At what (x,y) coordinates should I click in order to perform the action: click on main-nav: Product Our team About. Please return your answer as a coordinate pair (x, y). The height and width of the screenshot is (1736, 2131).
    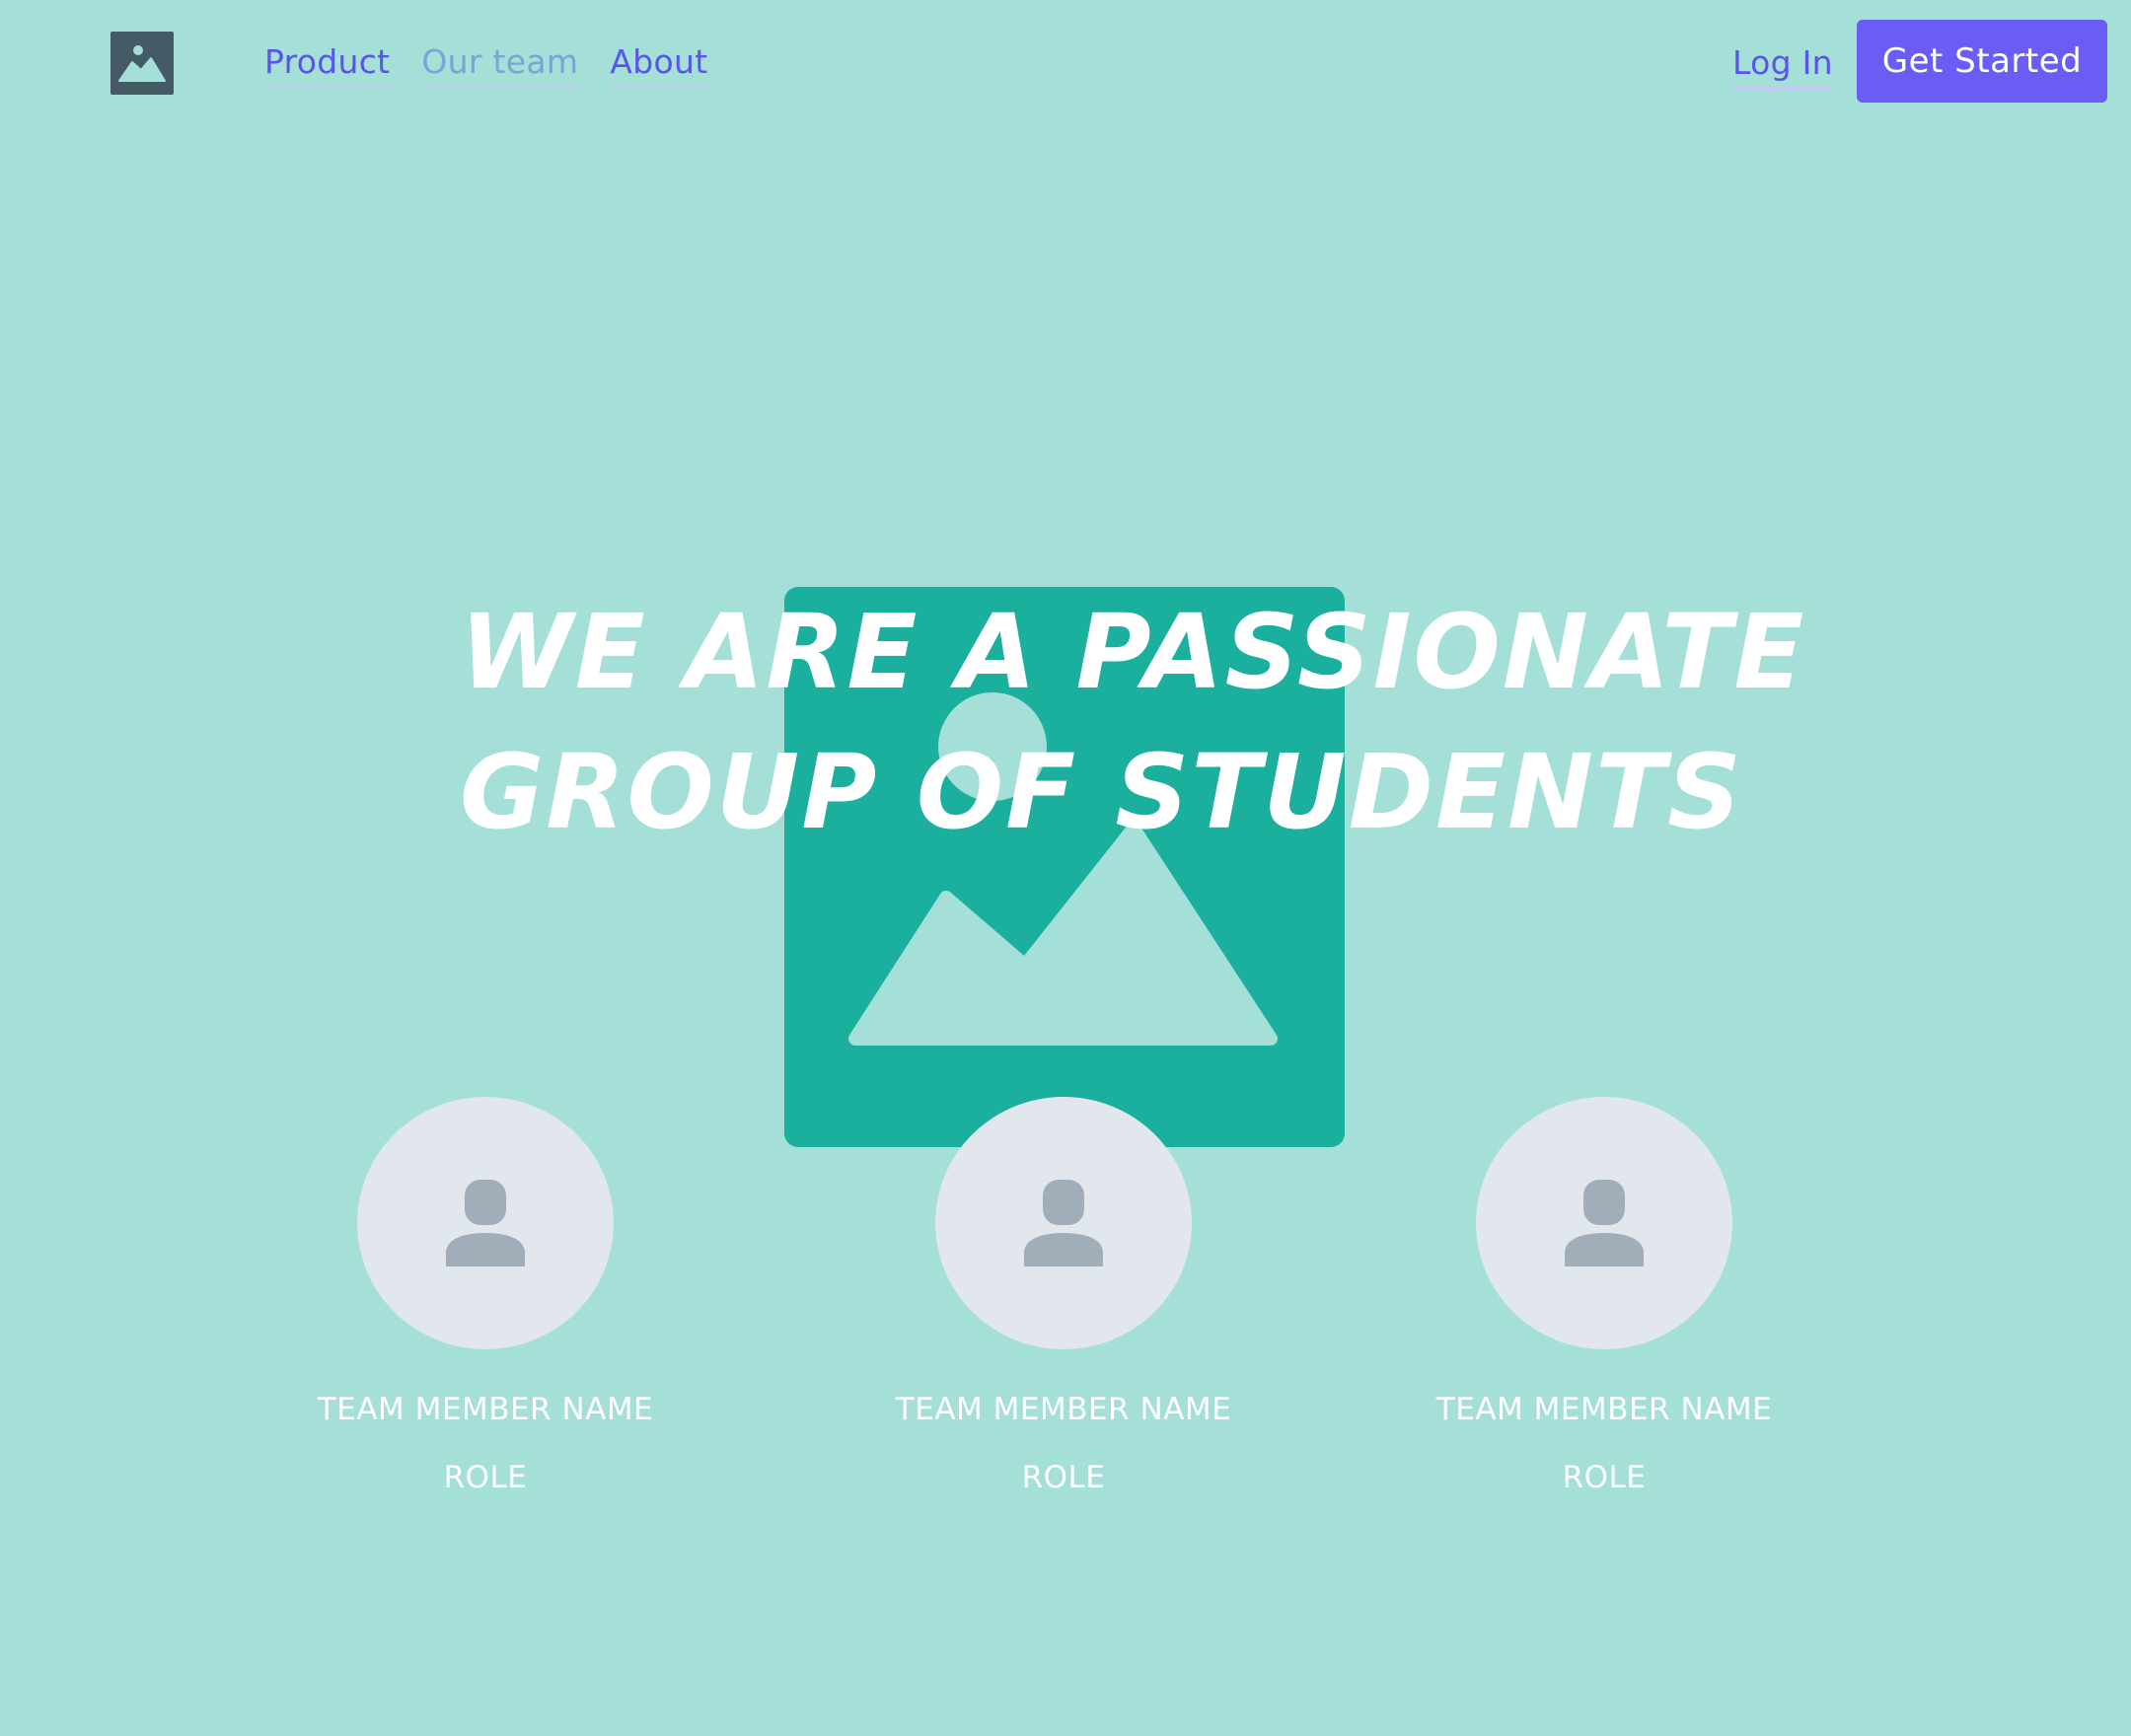
    Looking at the image, I should click on (486, 63).